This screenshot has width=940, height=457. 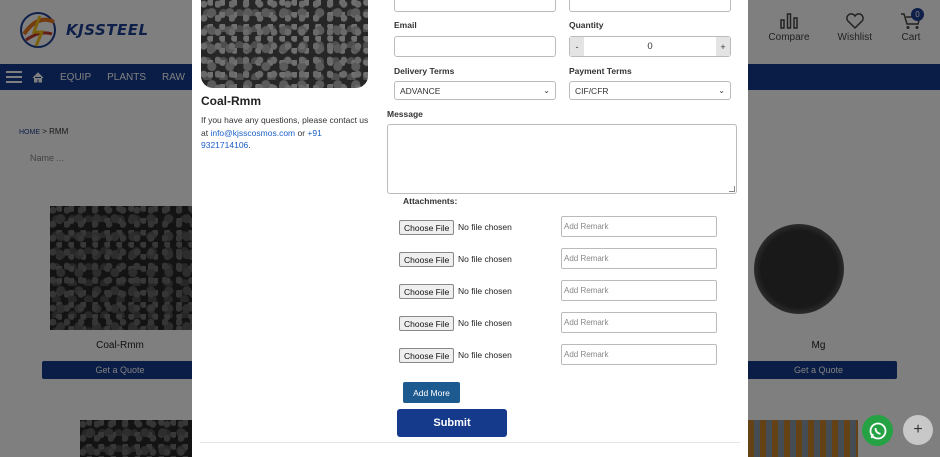 I want to click on add-more-button: Add More, so click(x=431, y=392).